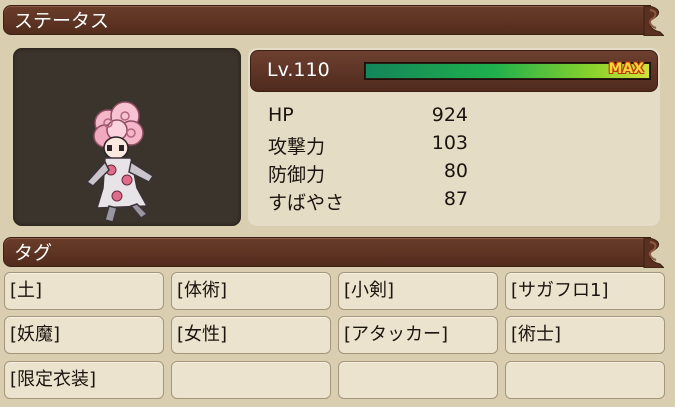 The width and height of the screenshot is (675, 407). Describe the element at coordinates (297, 147) in the screenshot. I see `stat-name: 攻撃力` at that location.